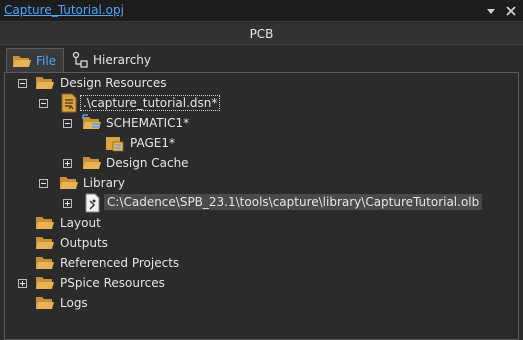  What do you see at coordinates (46, 60) in the screenshot?
I see `tab-file-label: File` at bounding box center [46, 60].